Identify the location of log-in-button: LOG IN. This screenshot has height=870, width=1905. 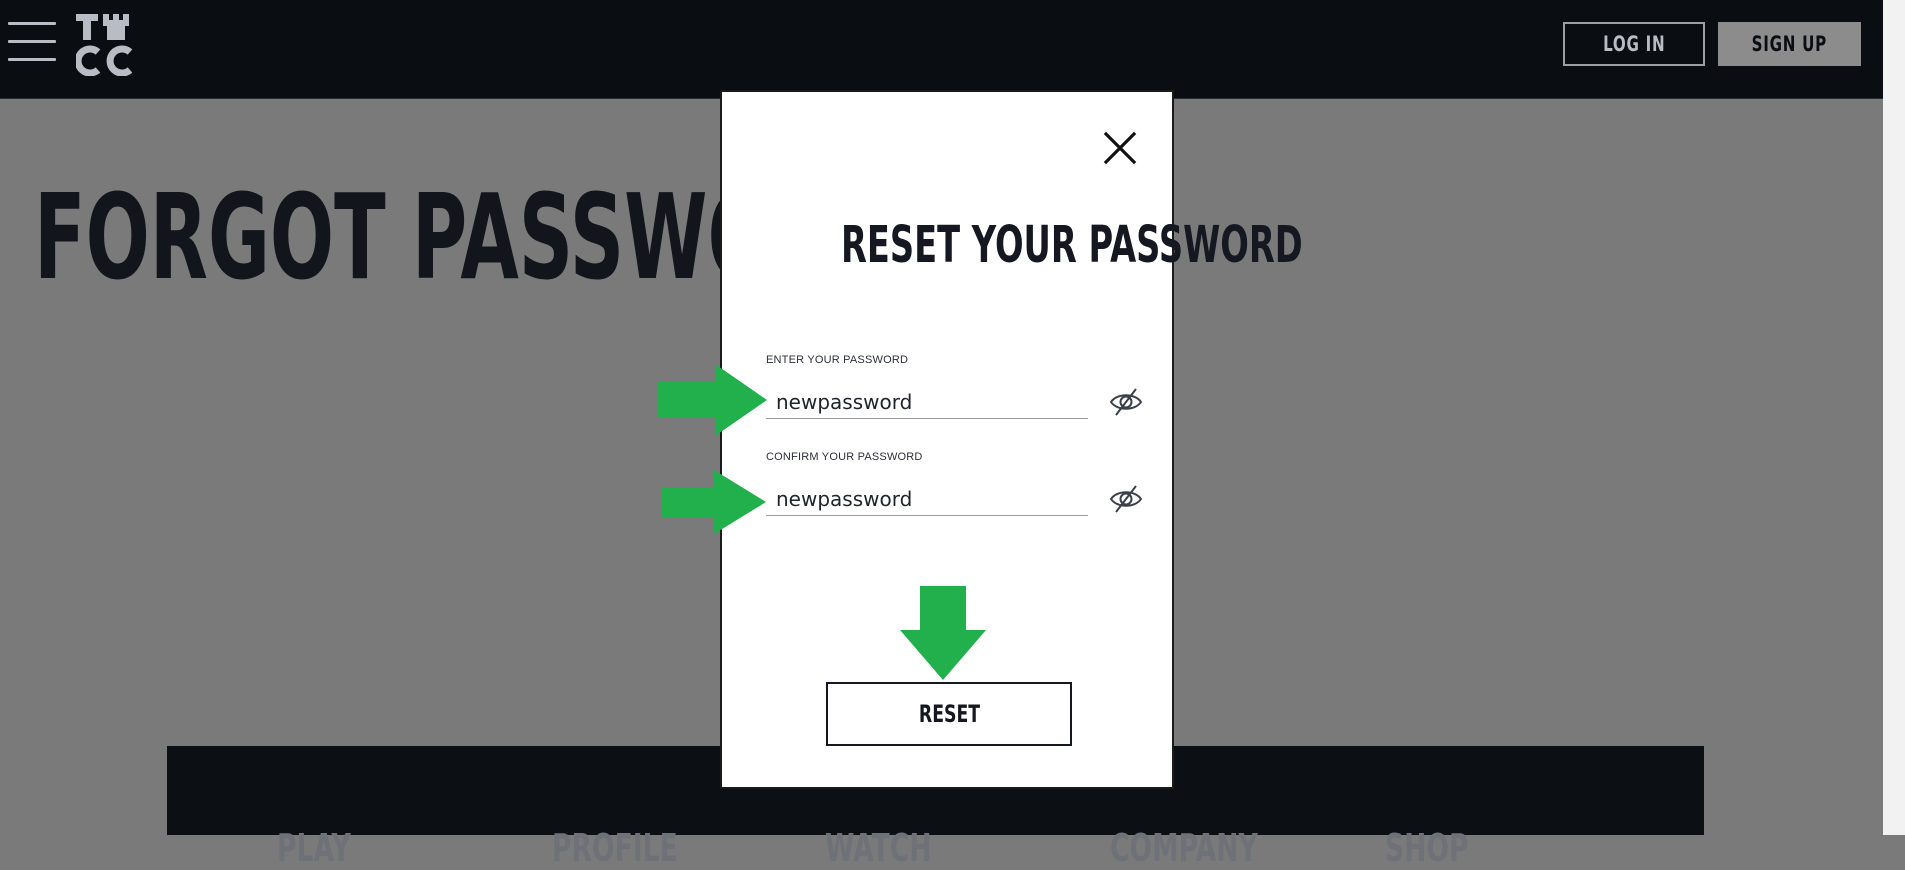
(1634, 44).